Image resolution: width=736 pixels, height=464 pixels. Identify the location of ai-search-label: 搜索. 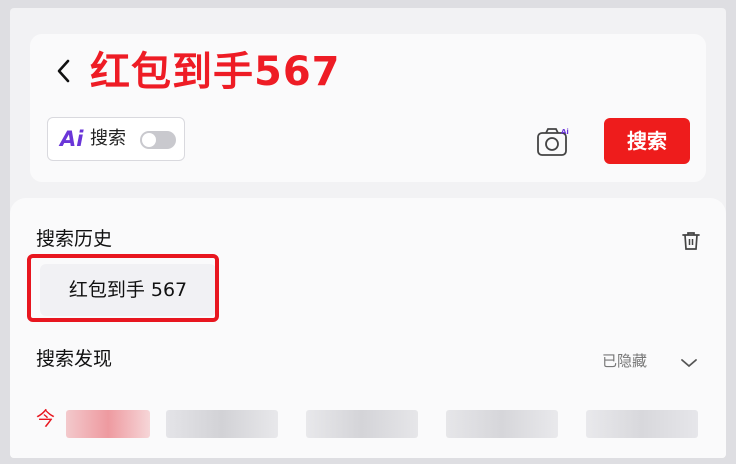
(108, 138).